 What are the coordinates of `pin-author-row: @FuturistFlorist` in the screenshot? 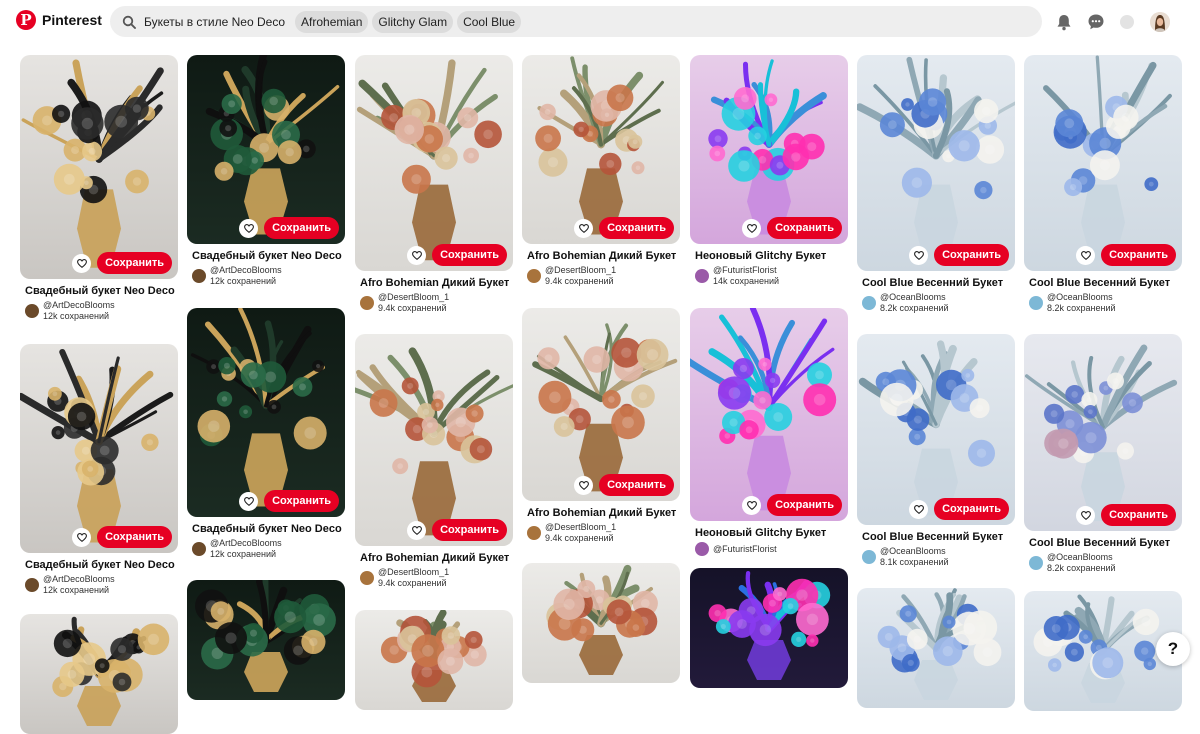 It's located at (771, 549).